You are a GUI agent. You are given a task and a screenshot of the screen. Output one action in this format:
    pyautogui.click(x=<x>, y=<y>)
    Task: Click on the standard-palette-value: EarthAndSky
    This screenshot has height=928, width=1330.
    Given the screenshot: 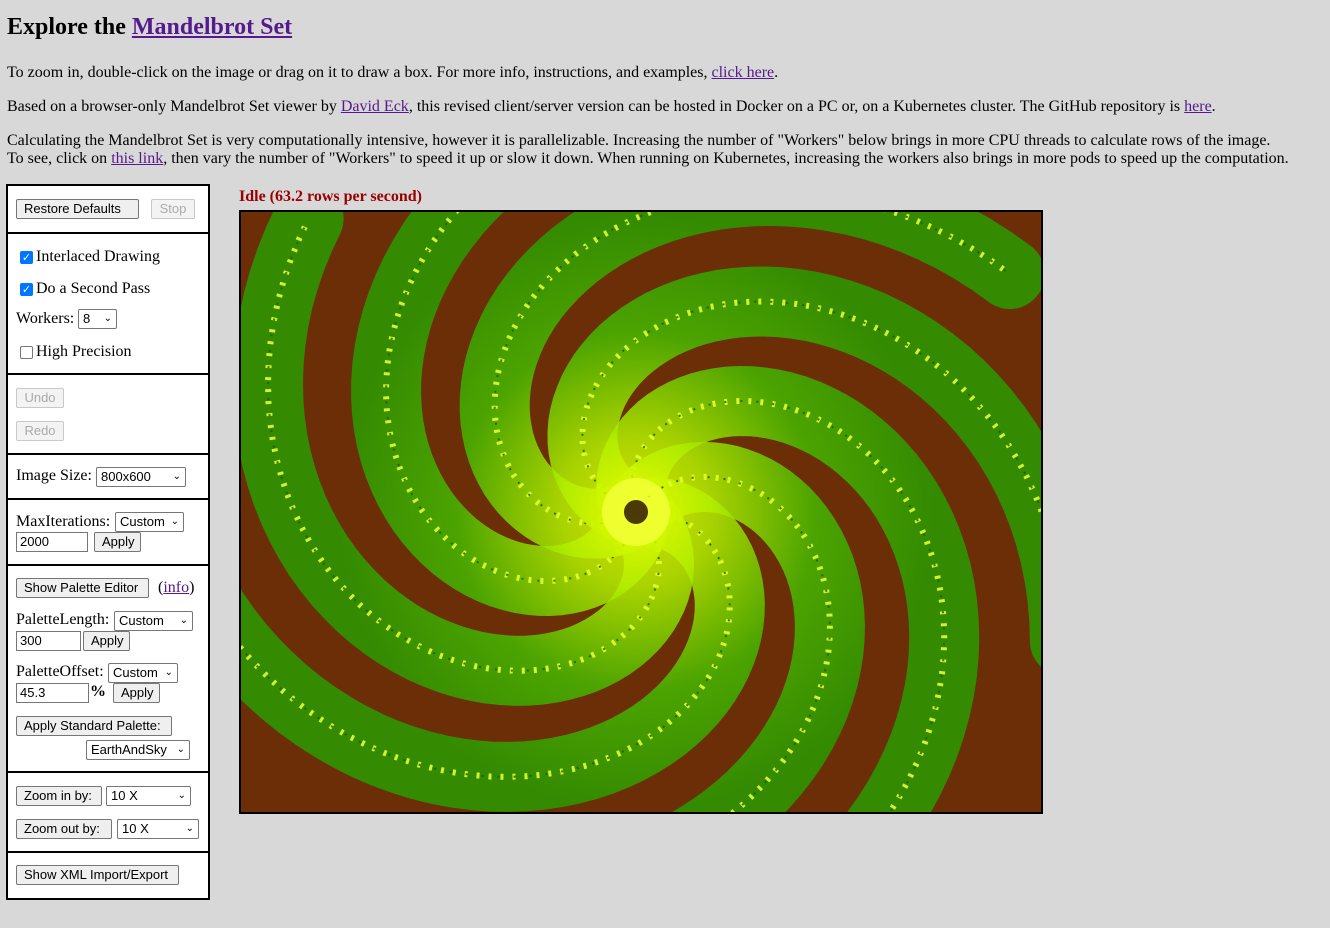 What is the action you would take?
    pyautogui.click(x=129, y=749)
    